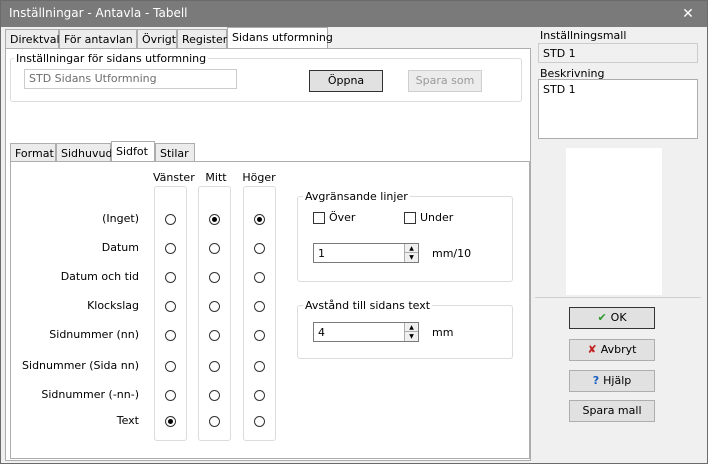  What do you see at coordinates (133, 151) in the screenshot?
I see `tab-sidfot: Sidfot` at bounding box center [133, 151].